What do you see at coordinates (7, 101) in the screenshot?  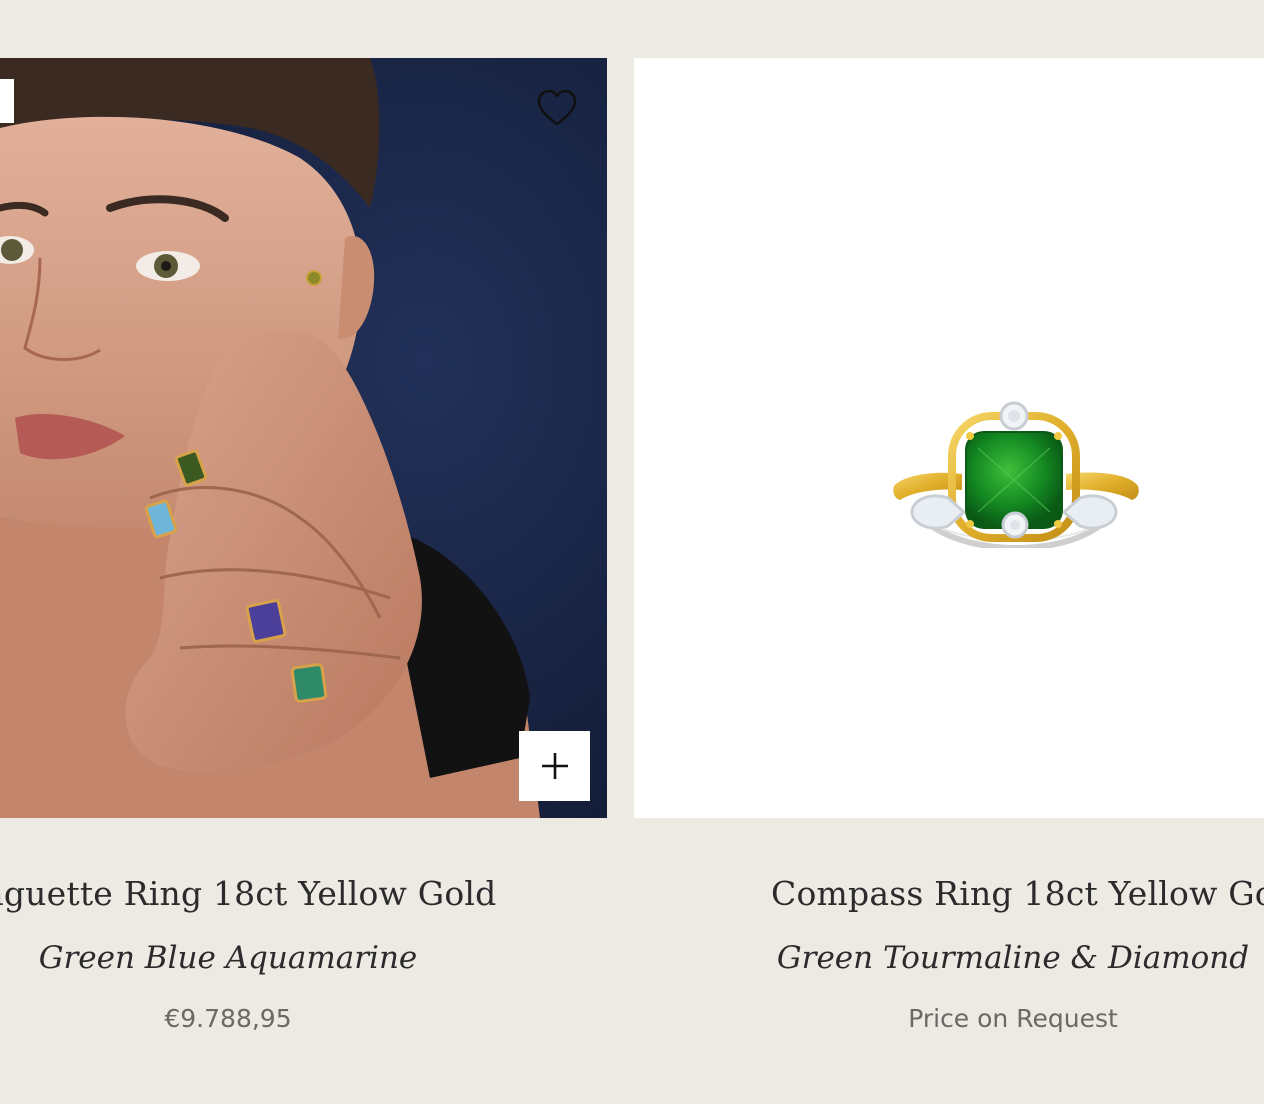 I see `product-badge` at bounding box center [7, 101].